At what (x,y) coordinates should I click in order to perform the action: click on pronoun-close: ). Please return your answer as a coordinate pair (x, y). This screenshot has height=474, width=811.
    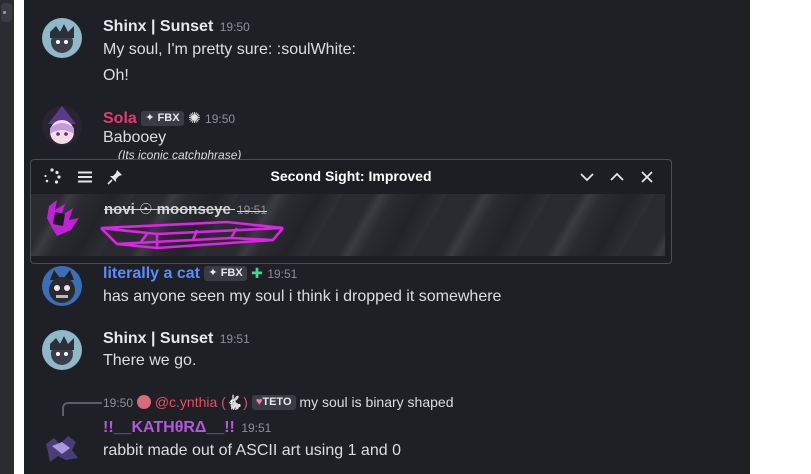
    Looking at the image, I should click on (245, 402).